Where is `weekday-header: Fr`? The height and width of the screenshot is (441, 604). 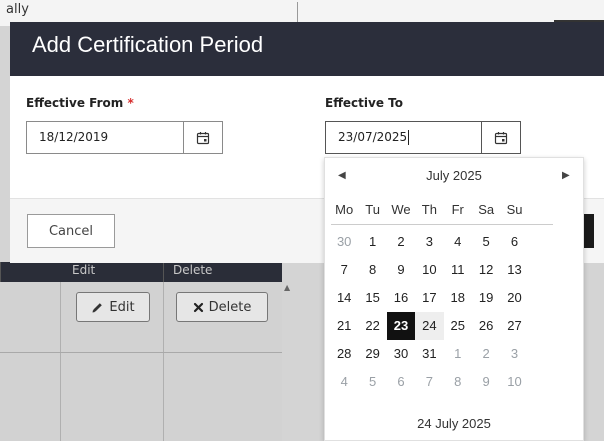 weekday-header: Fr is located at coordinates (457, 209).